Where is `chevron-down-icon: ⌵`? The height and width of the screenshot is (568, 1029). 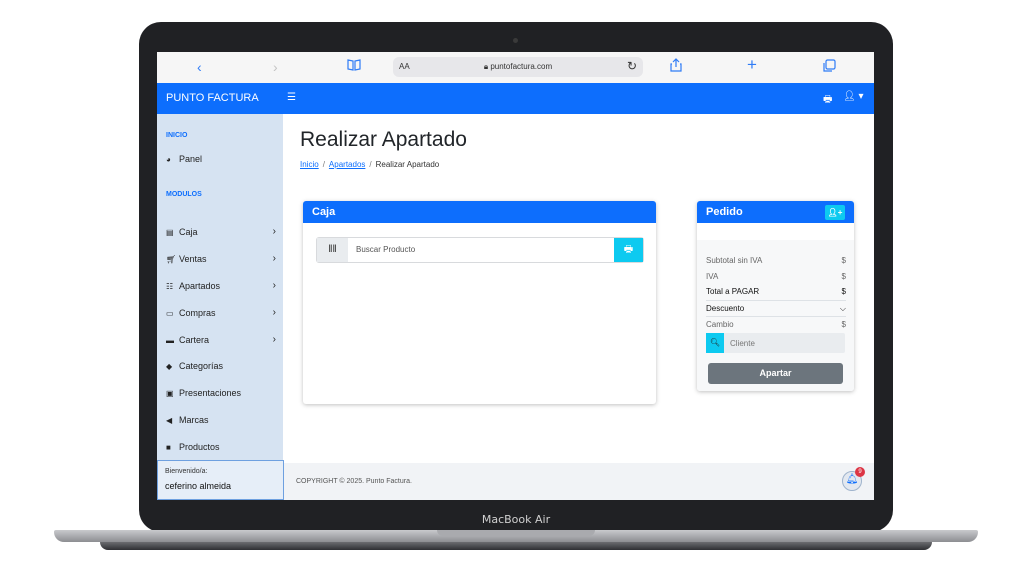 chevron-down-icon: ⌵ is located at coordinates (842, 308).